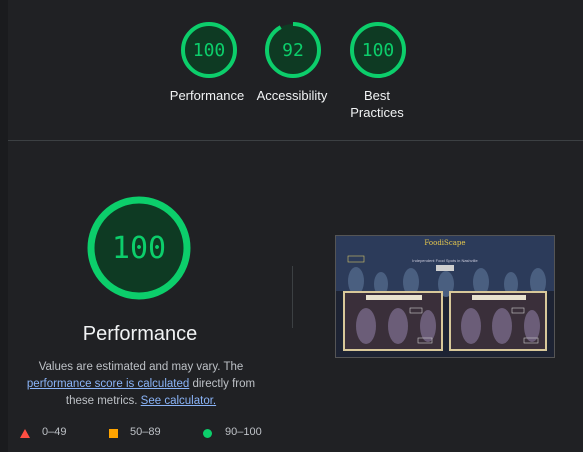  What do you see at coordinates (25, 433) in the screenshot?
I see `triangle-icon` at bounding box center [25, 433].